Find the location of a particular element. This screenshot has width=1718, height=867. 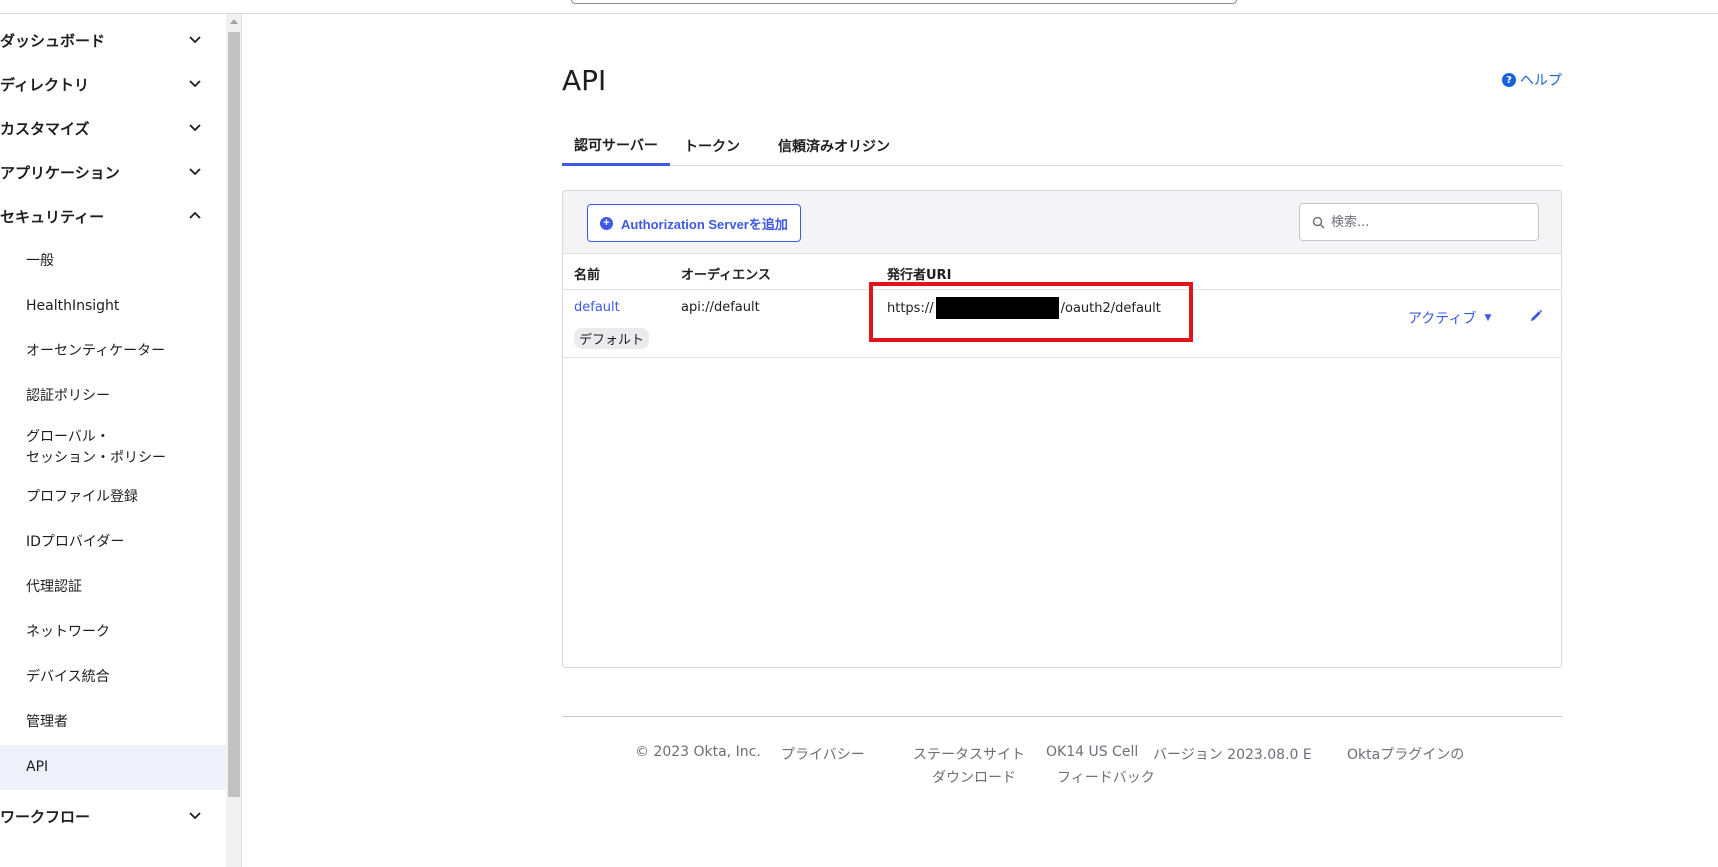

sidebar-item-label: 代理認証 is located at coordinates (54, 587).